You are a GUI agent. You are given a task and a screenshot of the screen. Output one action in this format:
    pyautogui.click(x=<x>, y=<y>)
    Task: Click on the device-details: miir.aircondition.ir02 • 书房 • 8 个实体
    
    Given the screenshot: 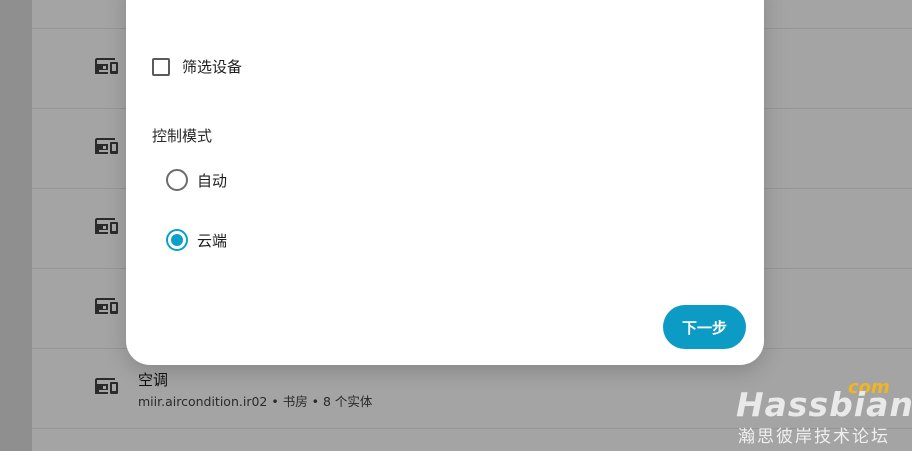 What is the action you would take?
    pyautogui.click(x=255, y=401)
    